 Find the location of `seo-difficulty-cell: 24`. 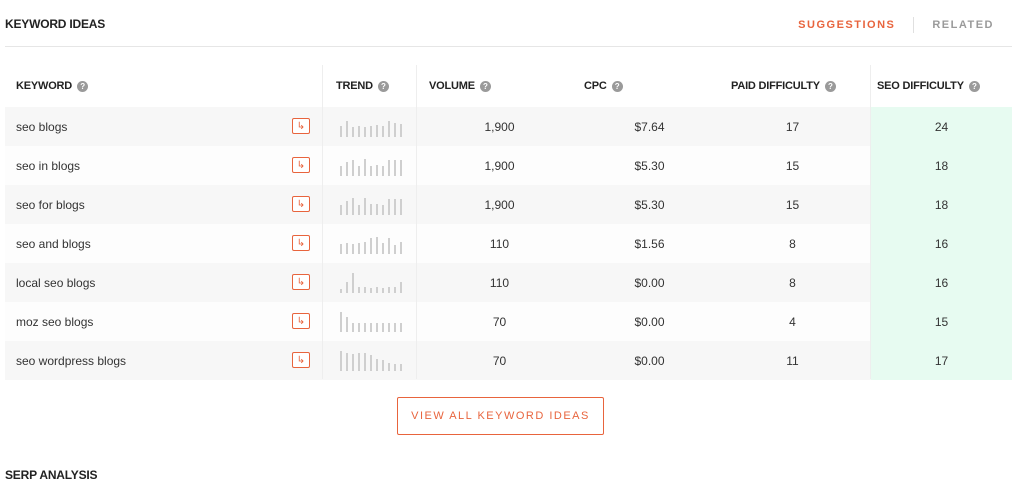

seo-difficulty-cell: 24 is located at coordinates (941, 126).